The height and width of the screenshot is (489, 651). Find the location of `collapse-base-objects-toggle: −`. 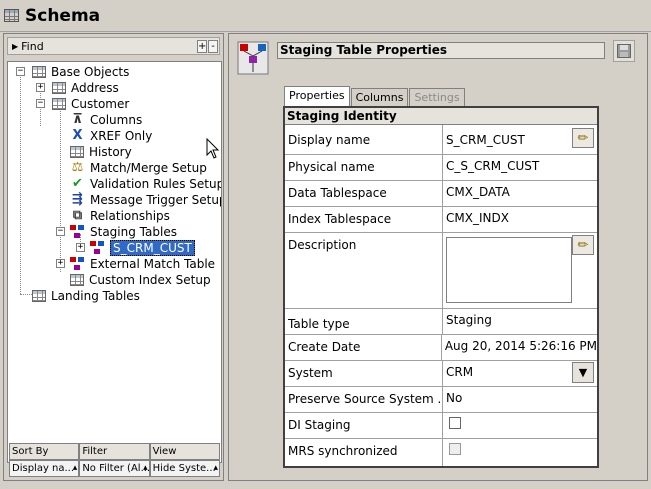

collapse-base-objects-toggle: − is located at coordinates (20, 71).